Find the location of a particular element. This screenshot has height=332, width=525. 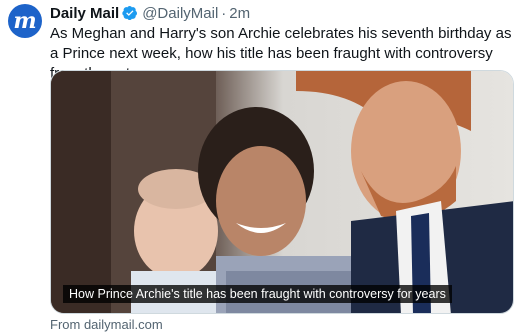

author-handle: @DailyMail is located at coordinates (180, 13).